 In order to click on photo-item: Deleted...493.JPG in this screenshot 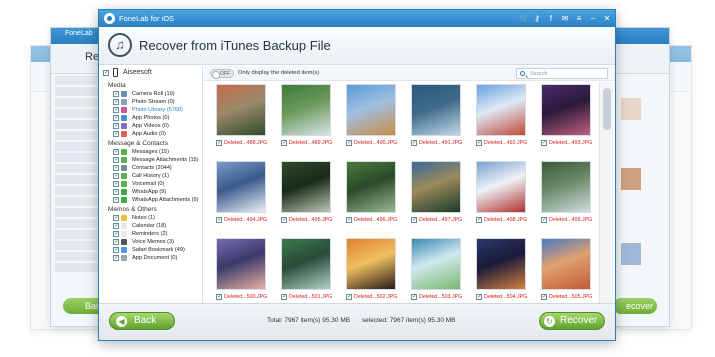, I will do `click(566, 120)`.